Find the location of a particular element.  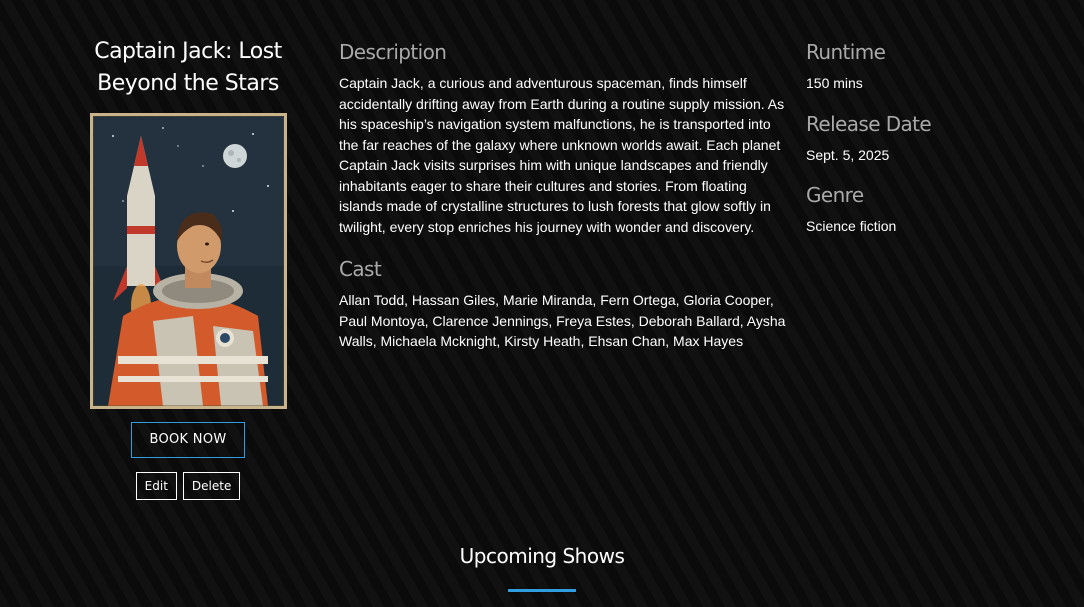

book-now-button: BOOK NOW is located at coordinates (188, 440).